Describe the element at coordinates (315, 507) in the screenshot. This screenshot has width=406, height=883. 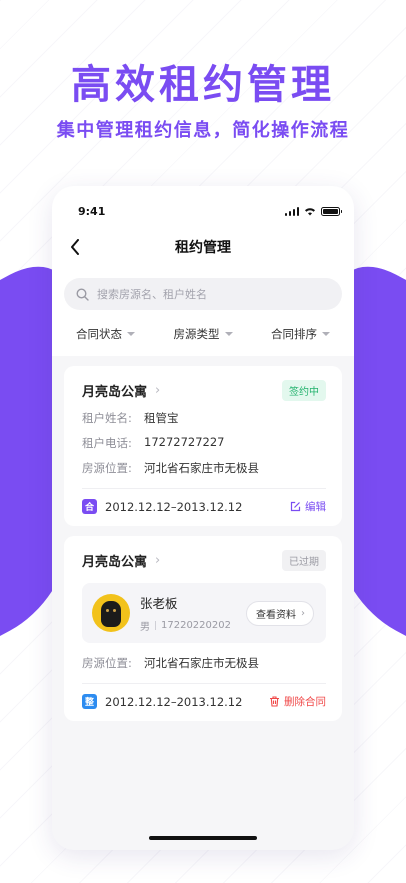
I see `edit-label: 编辑` at that location.